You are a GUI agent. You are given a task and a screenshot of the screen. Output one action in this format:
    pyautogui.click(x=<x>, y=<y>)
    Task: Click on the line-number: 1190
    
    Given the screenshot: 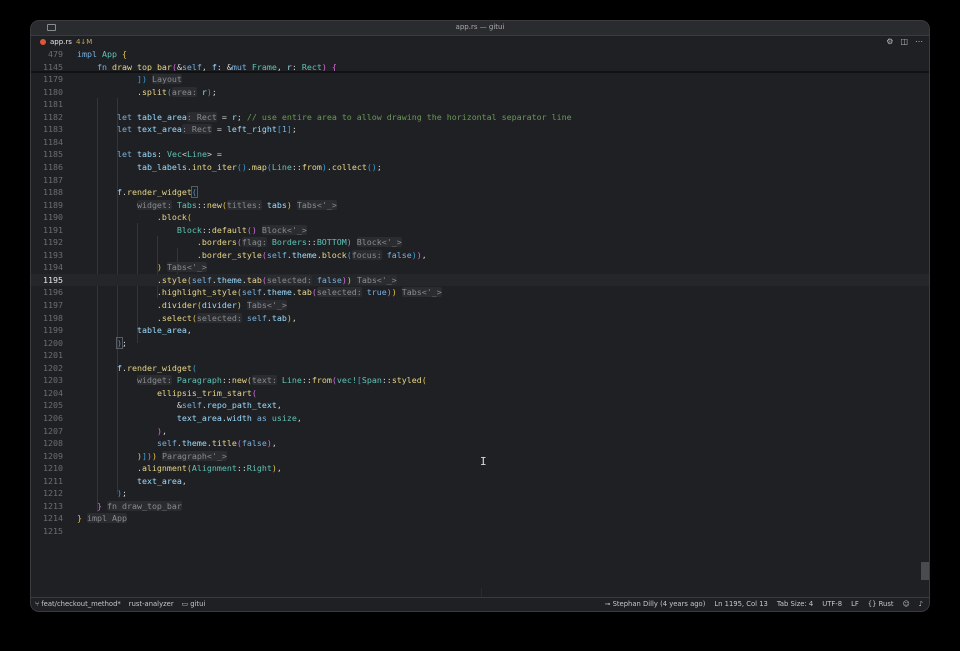 What is the action you would take?
    pyautogui.click(x=53, y=217)
    